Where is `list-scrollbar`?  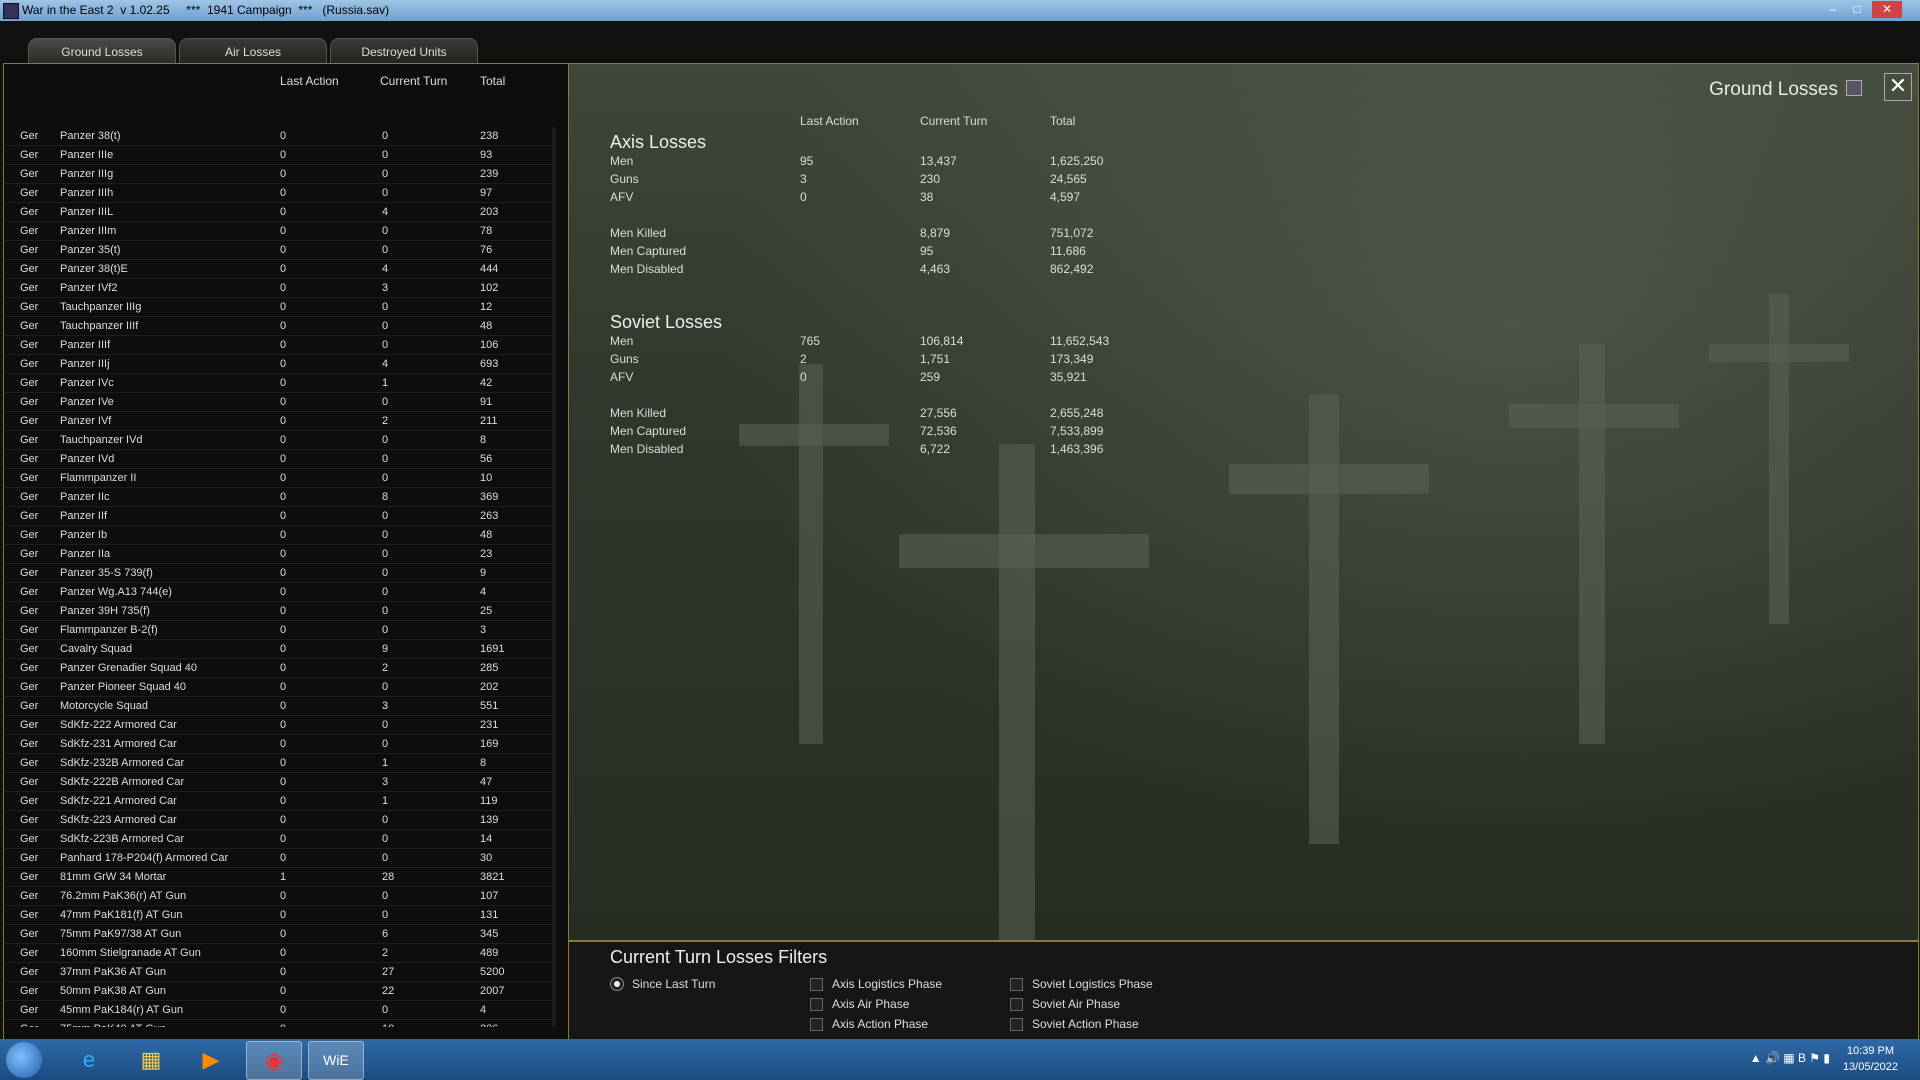 list-scrollbar is located at coordinates (554, 577).